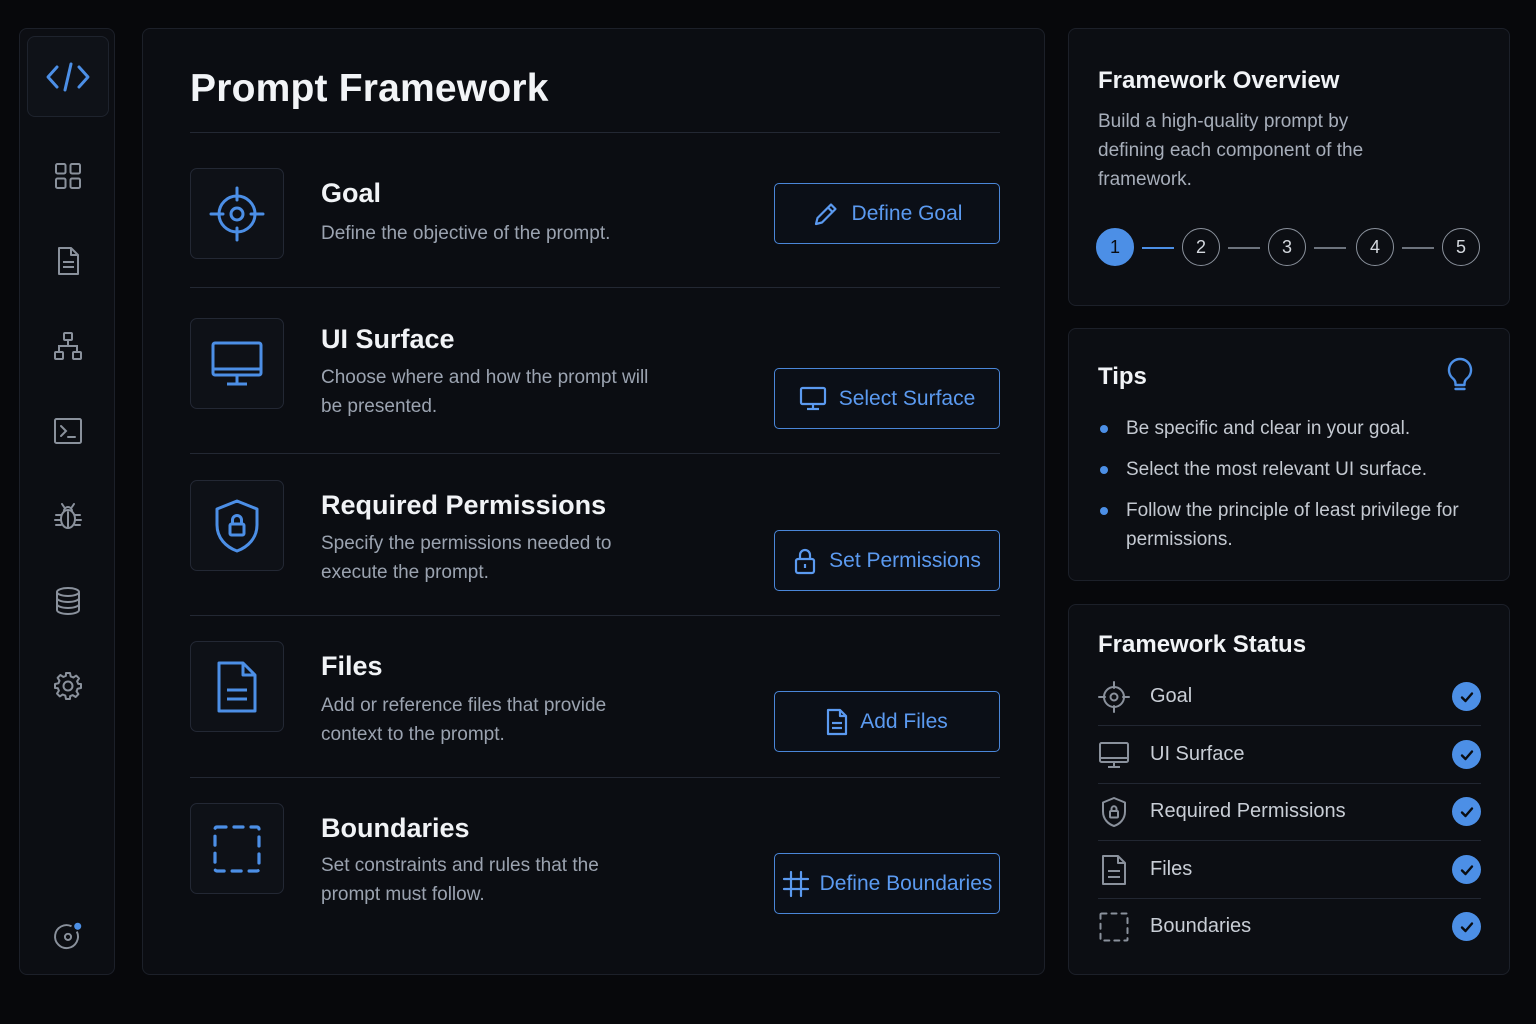 This screenshot has height=1024, width=1536. What do you see at coordinates (905, 560) in the screenshot?
I see `button-label: Set Permissions` at bounding box center [905, 560].